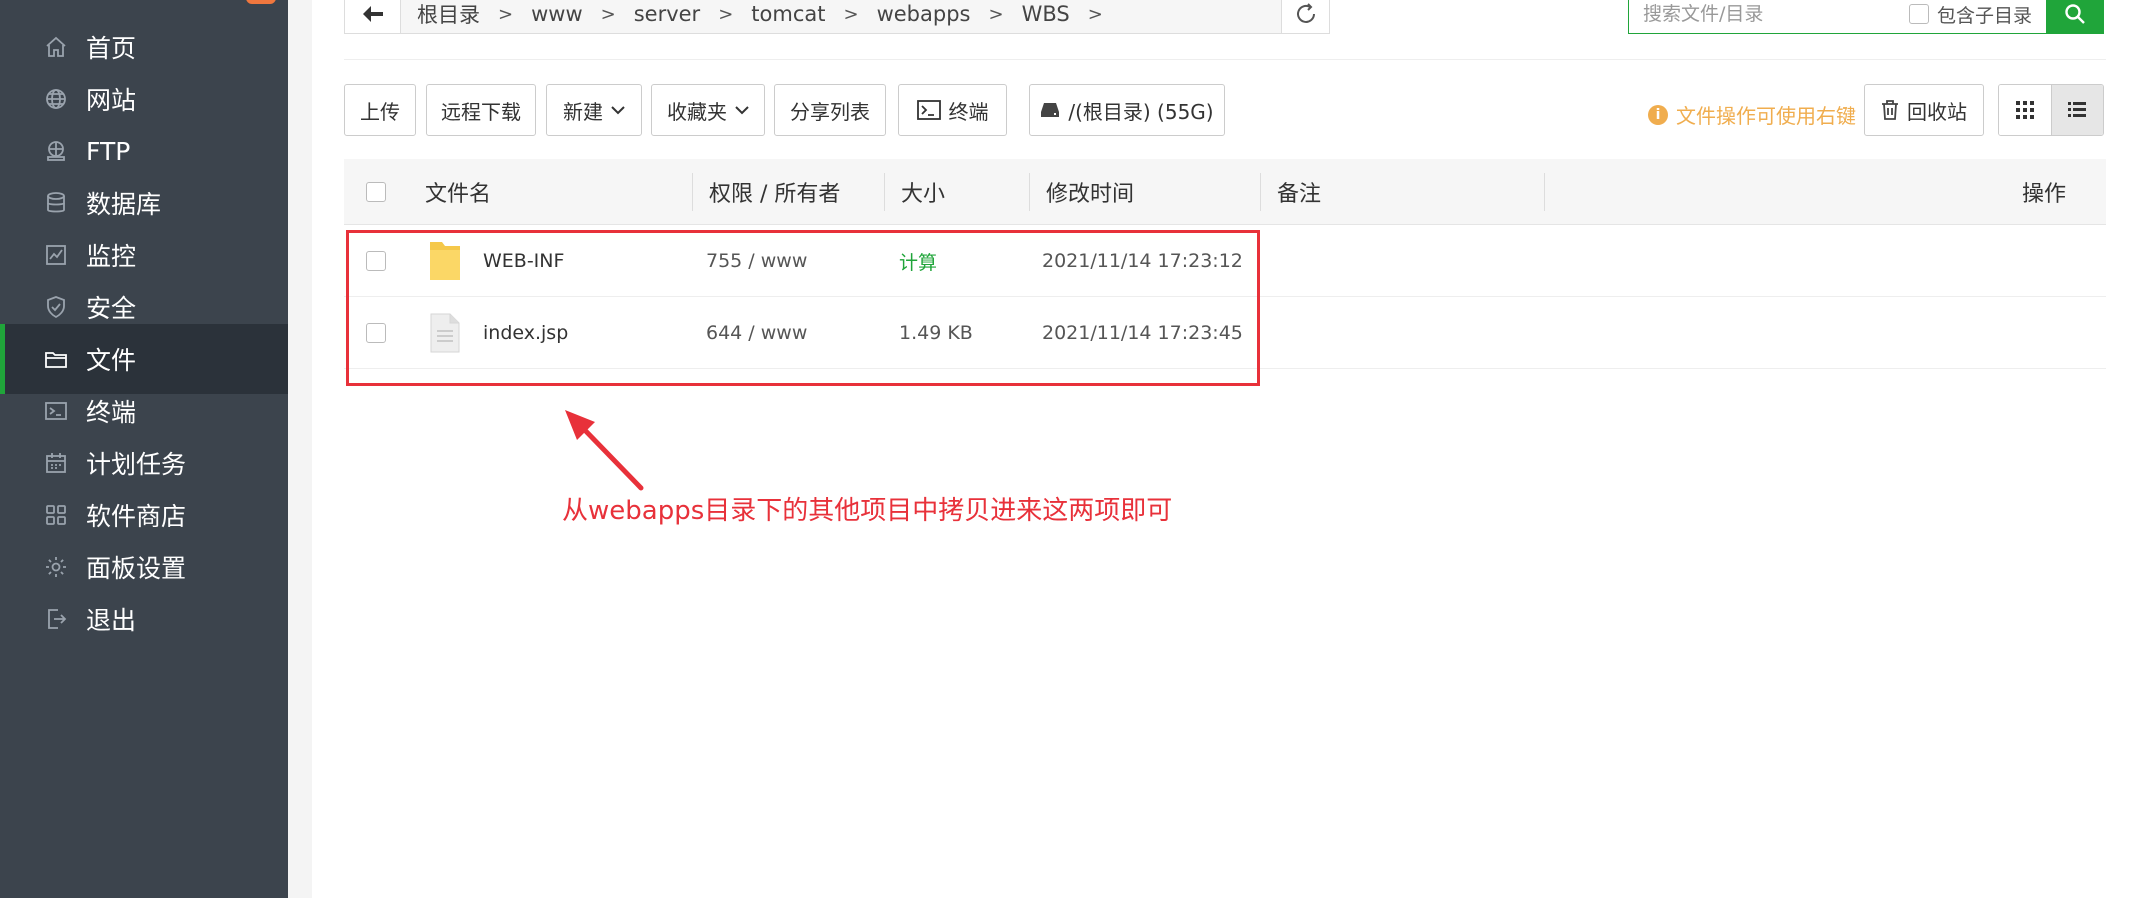  I want to click on header-modified: 修改时间, so click(1090, 192).